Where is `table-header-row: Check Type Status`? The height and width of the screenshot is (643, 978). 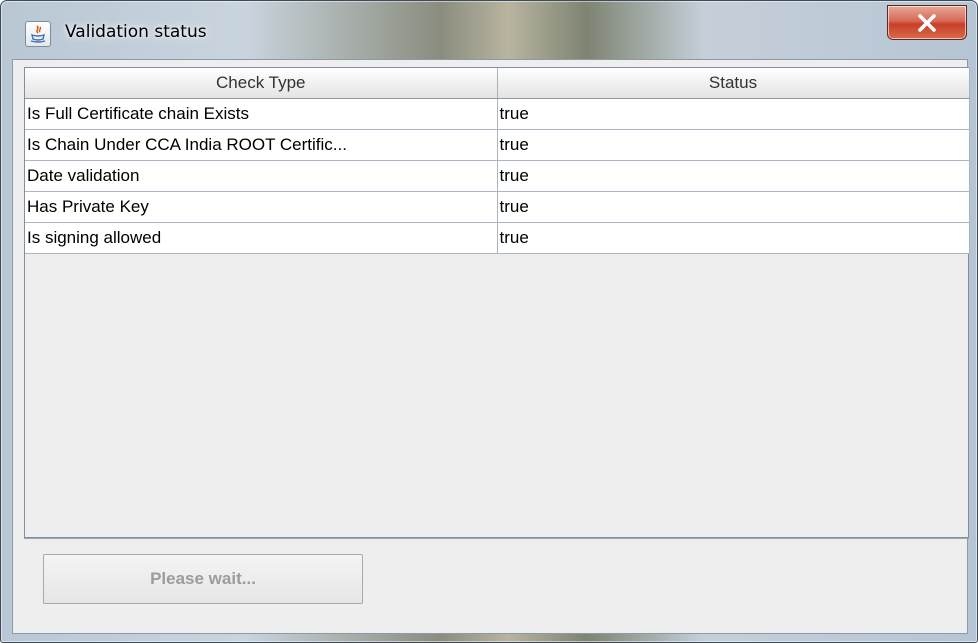 table-header-row: Check Type Status is located at coordinates (497, 83).